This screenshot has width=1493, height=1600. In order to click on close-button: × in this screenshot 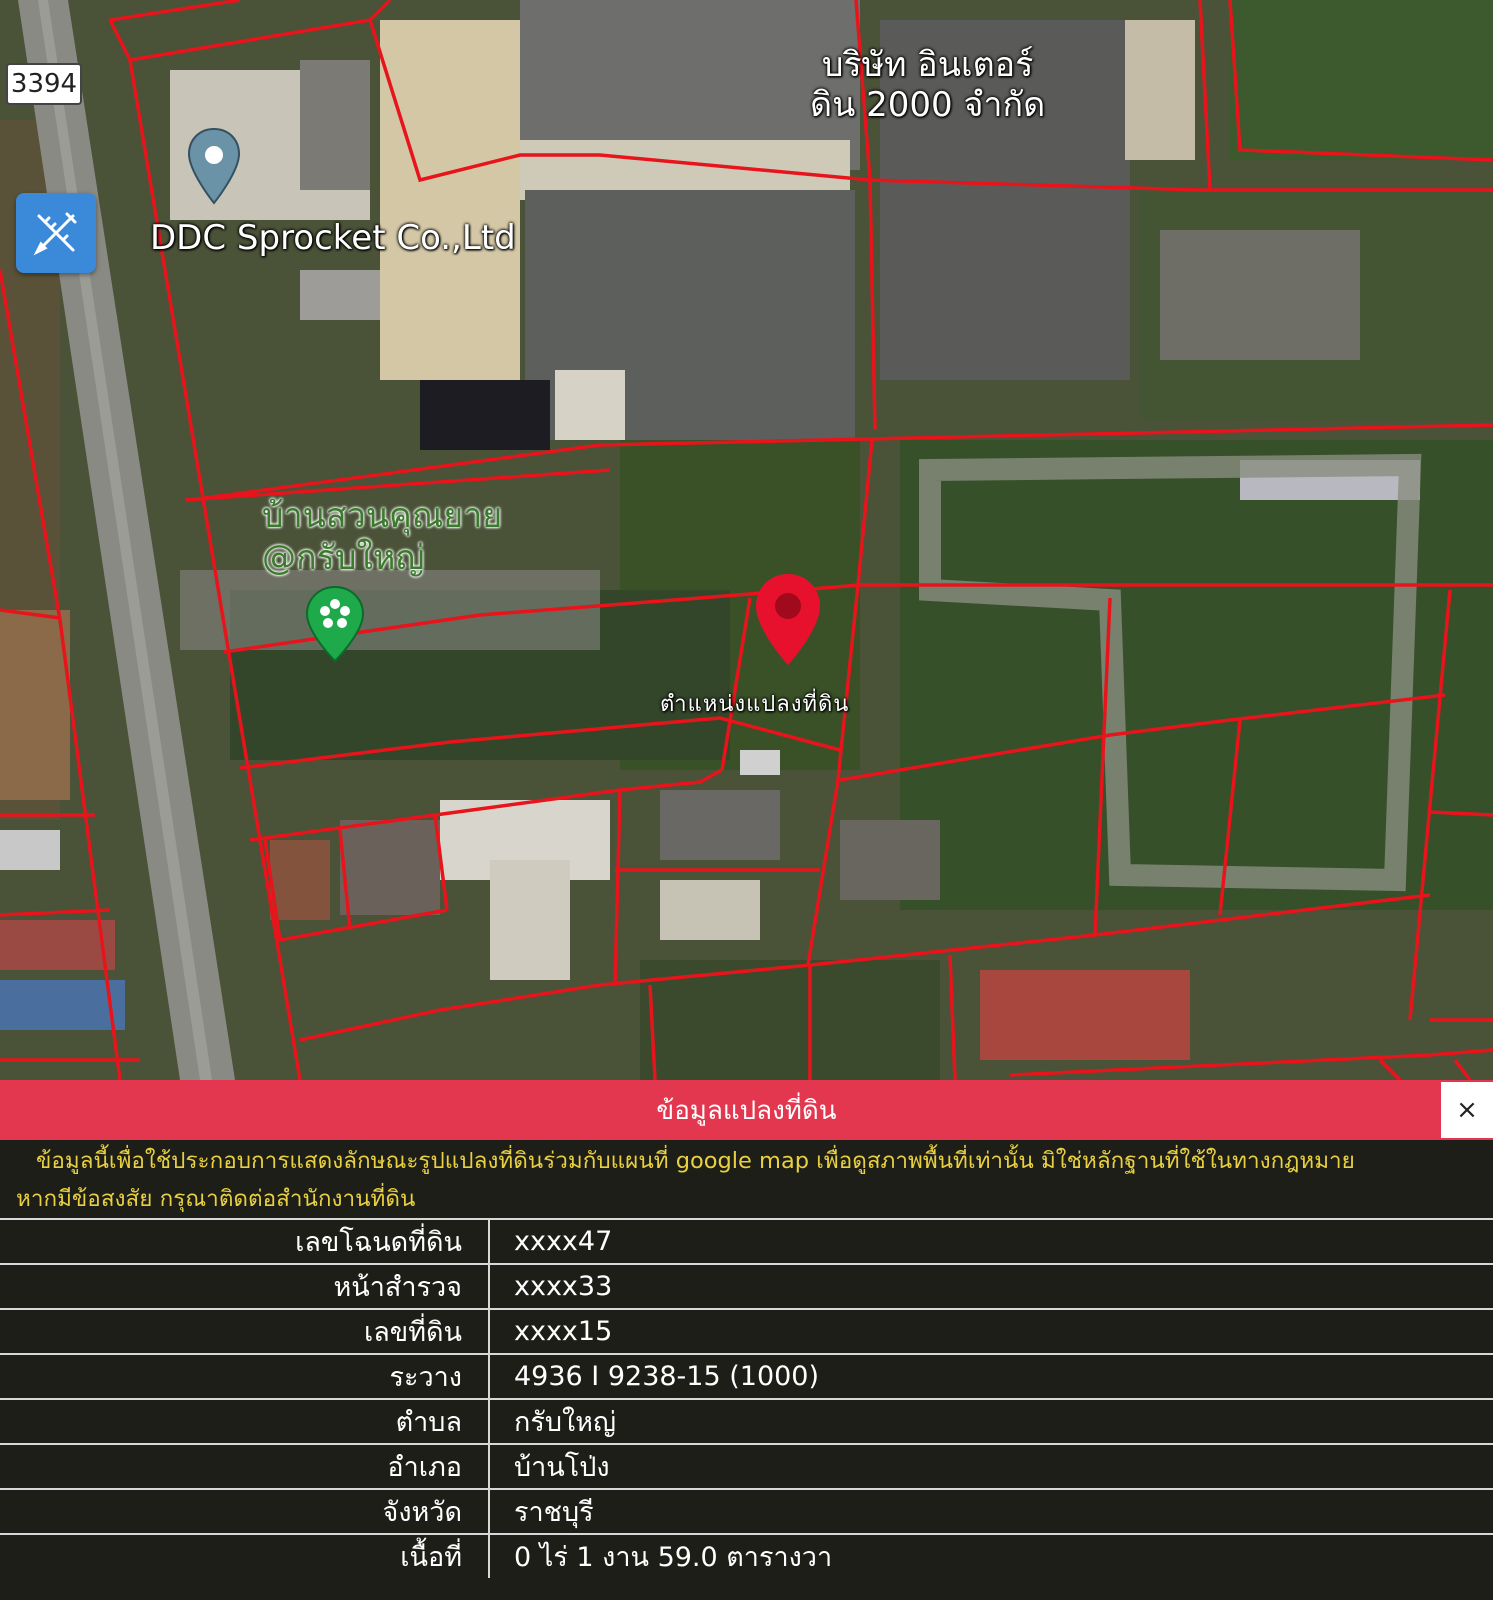, I will do `click(1467, 1110)`.